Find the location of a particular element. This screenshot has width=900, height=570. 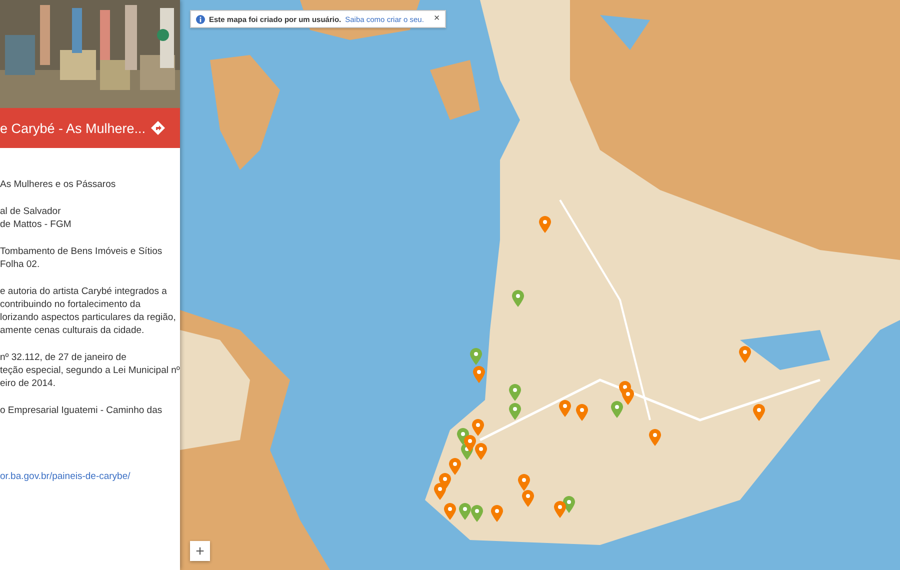

description-text: contribuindo no fortalecimento da is located at coordinates (70, 304).